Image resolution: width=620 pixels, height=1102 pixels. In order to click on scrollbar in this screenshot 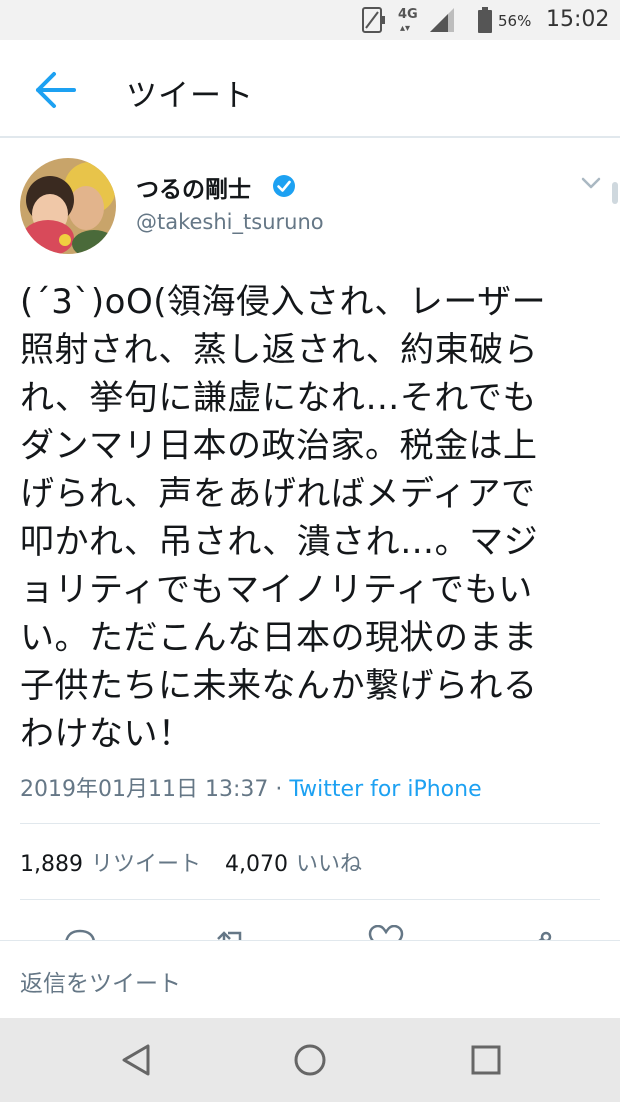, I will do `click(615, 193)`.